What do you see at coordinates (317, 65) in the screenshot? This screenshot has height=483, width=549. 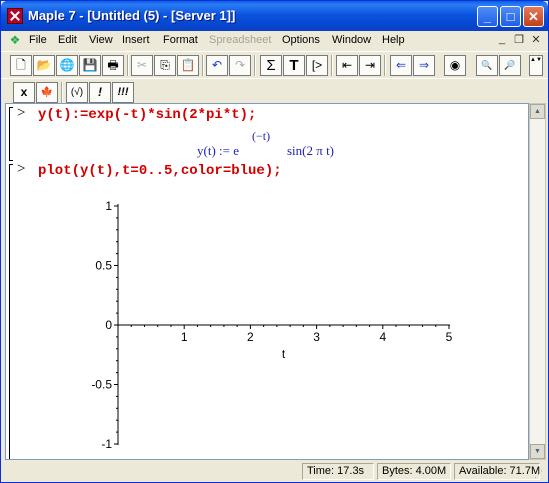 I see `insert-input-icon: [>` at bounding box center [317, 65].